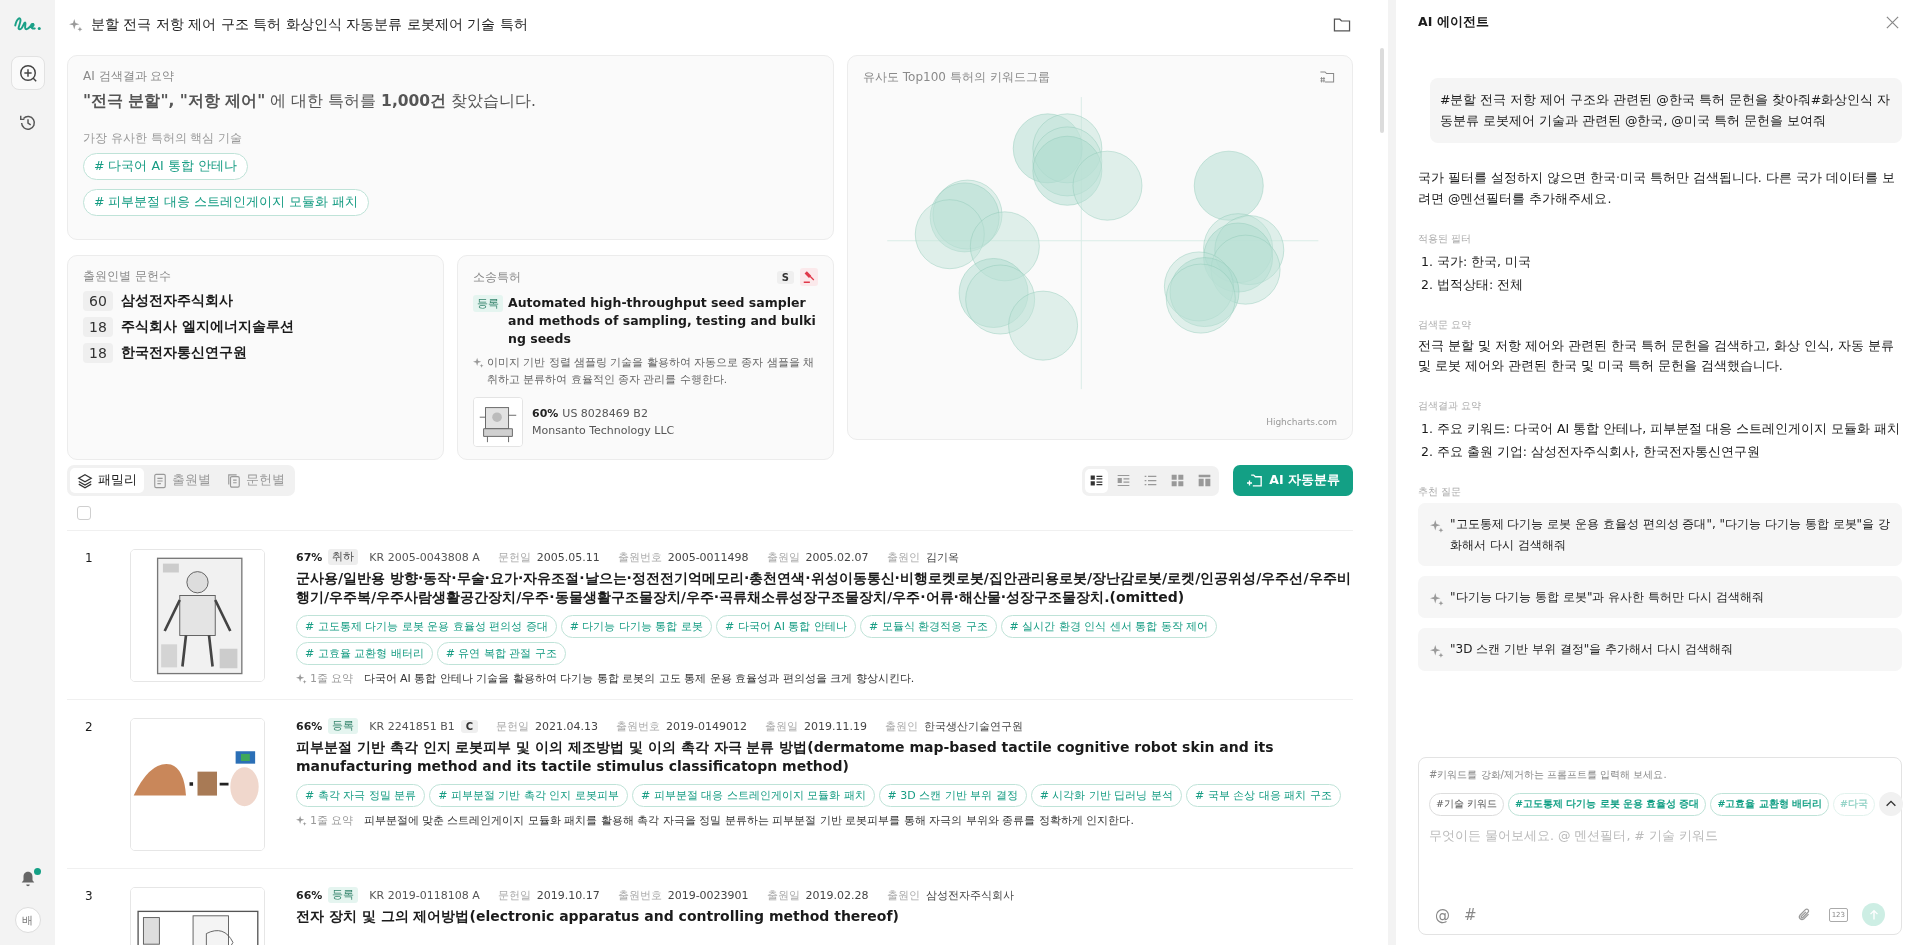  I want to click on search-title: 분할 전극 저항 제어 구조 특허 화상인식 자동분류 로봇제어 기술 특허, so click(309, 25).